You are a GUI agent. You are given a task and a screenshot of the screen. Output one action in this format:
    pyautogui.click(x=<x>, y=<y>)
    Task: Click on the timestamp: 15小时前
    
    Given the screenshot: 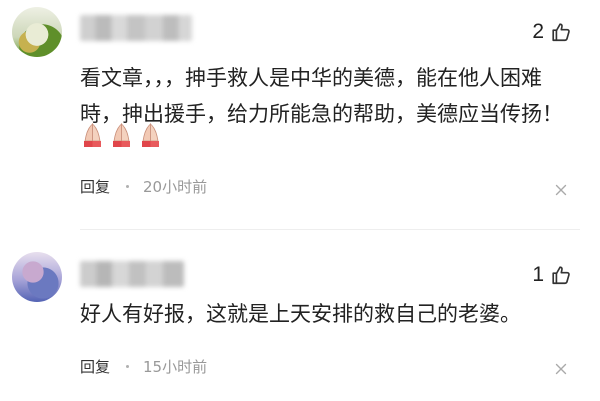 What is the action you would take?
    pyautogui.click(x=175, y=367)
    